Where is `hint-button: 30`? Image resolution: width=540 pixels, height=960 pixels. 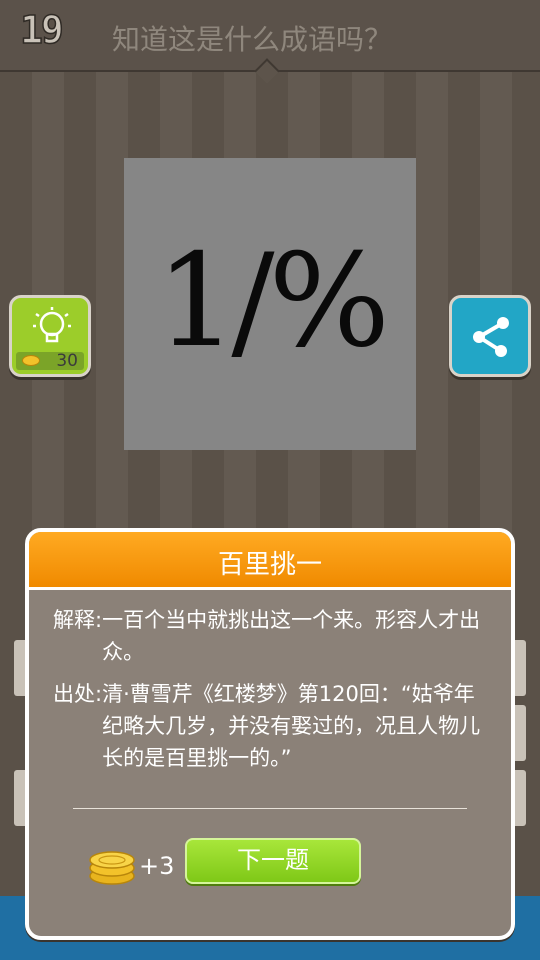 hint-button: 30 is located at coordinates (50, 336).